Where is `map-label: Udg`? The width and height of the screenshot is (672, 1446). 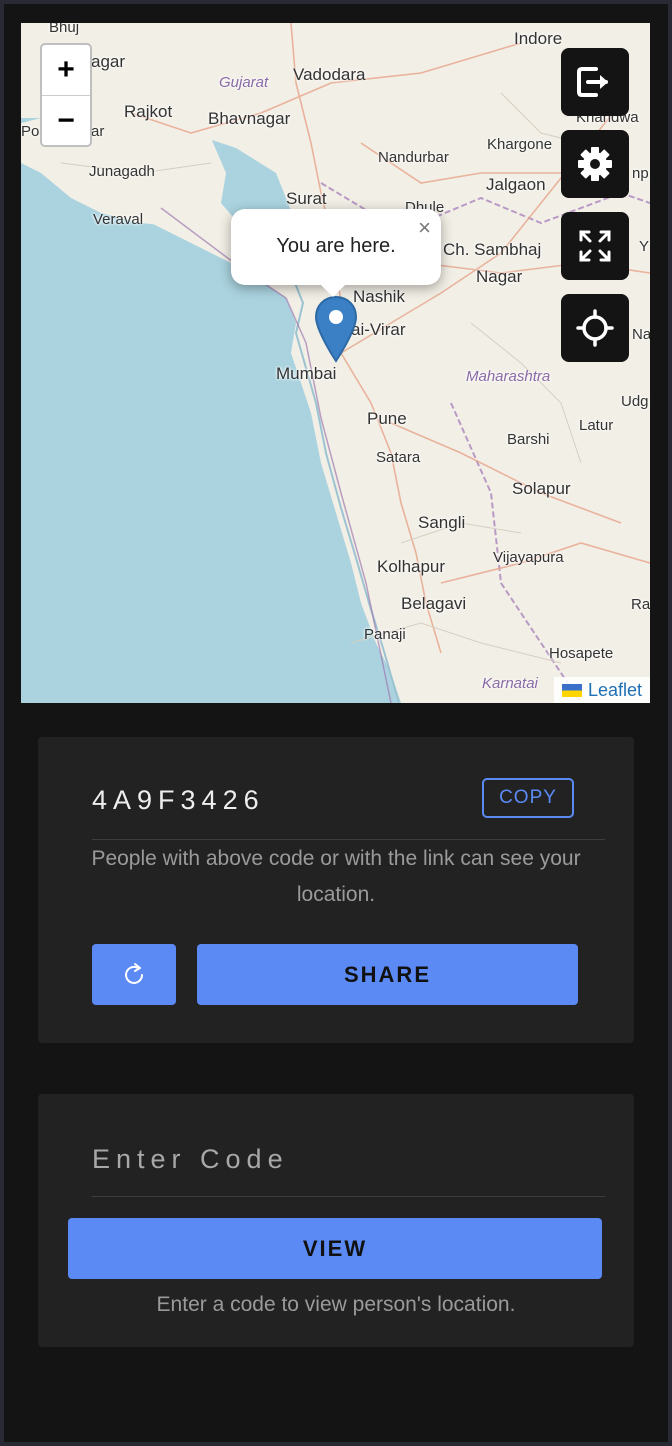
map-label: Udg is located at coordinates (635, 401).